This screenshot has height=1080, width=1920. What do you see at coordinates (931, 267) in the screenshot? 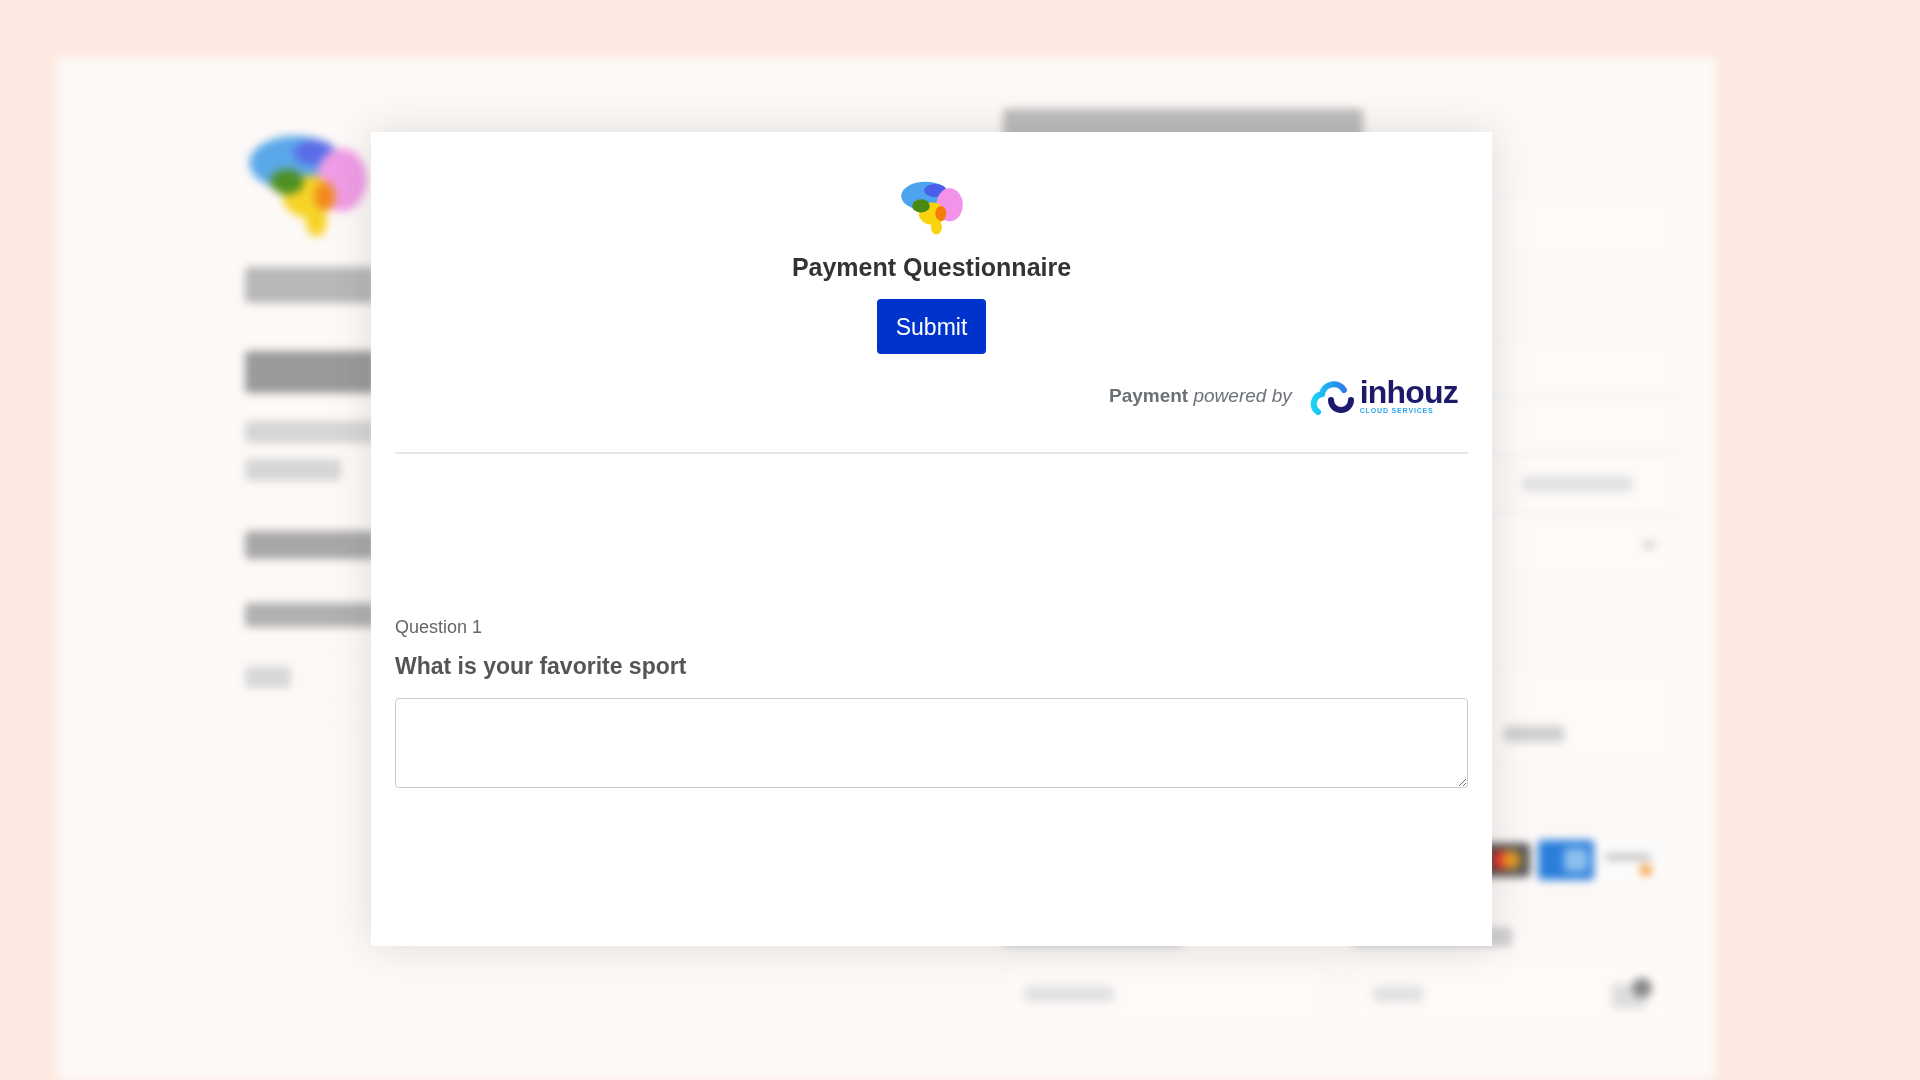
I see `dialog-title: Payment Questionnaire` at bounding box center [931, 267].